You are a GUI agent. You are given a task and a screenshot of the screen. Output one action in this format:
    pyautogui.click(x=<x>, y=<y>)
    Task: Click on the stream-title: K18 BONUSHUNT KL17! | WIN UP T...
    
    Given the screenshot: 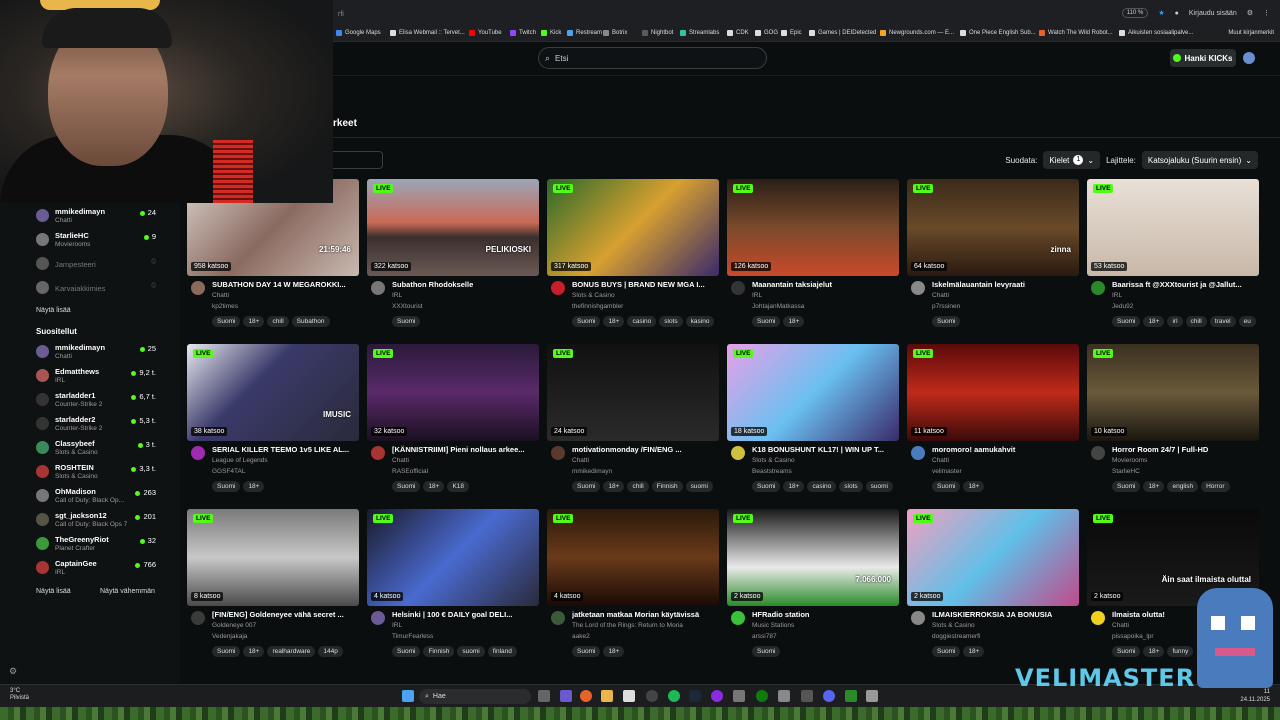 What is the action you would take?
    pyautogui.click(x=824, y=449)
    